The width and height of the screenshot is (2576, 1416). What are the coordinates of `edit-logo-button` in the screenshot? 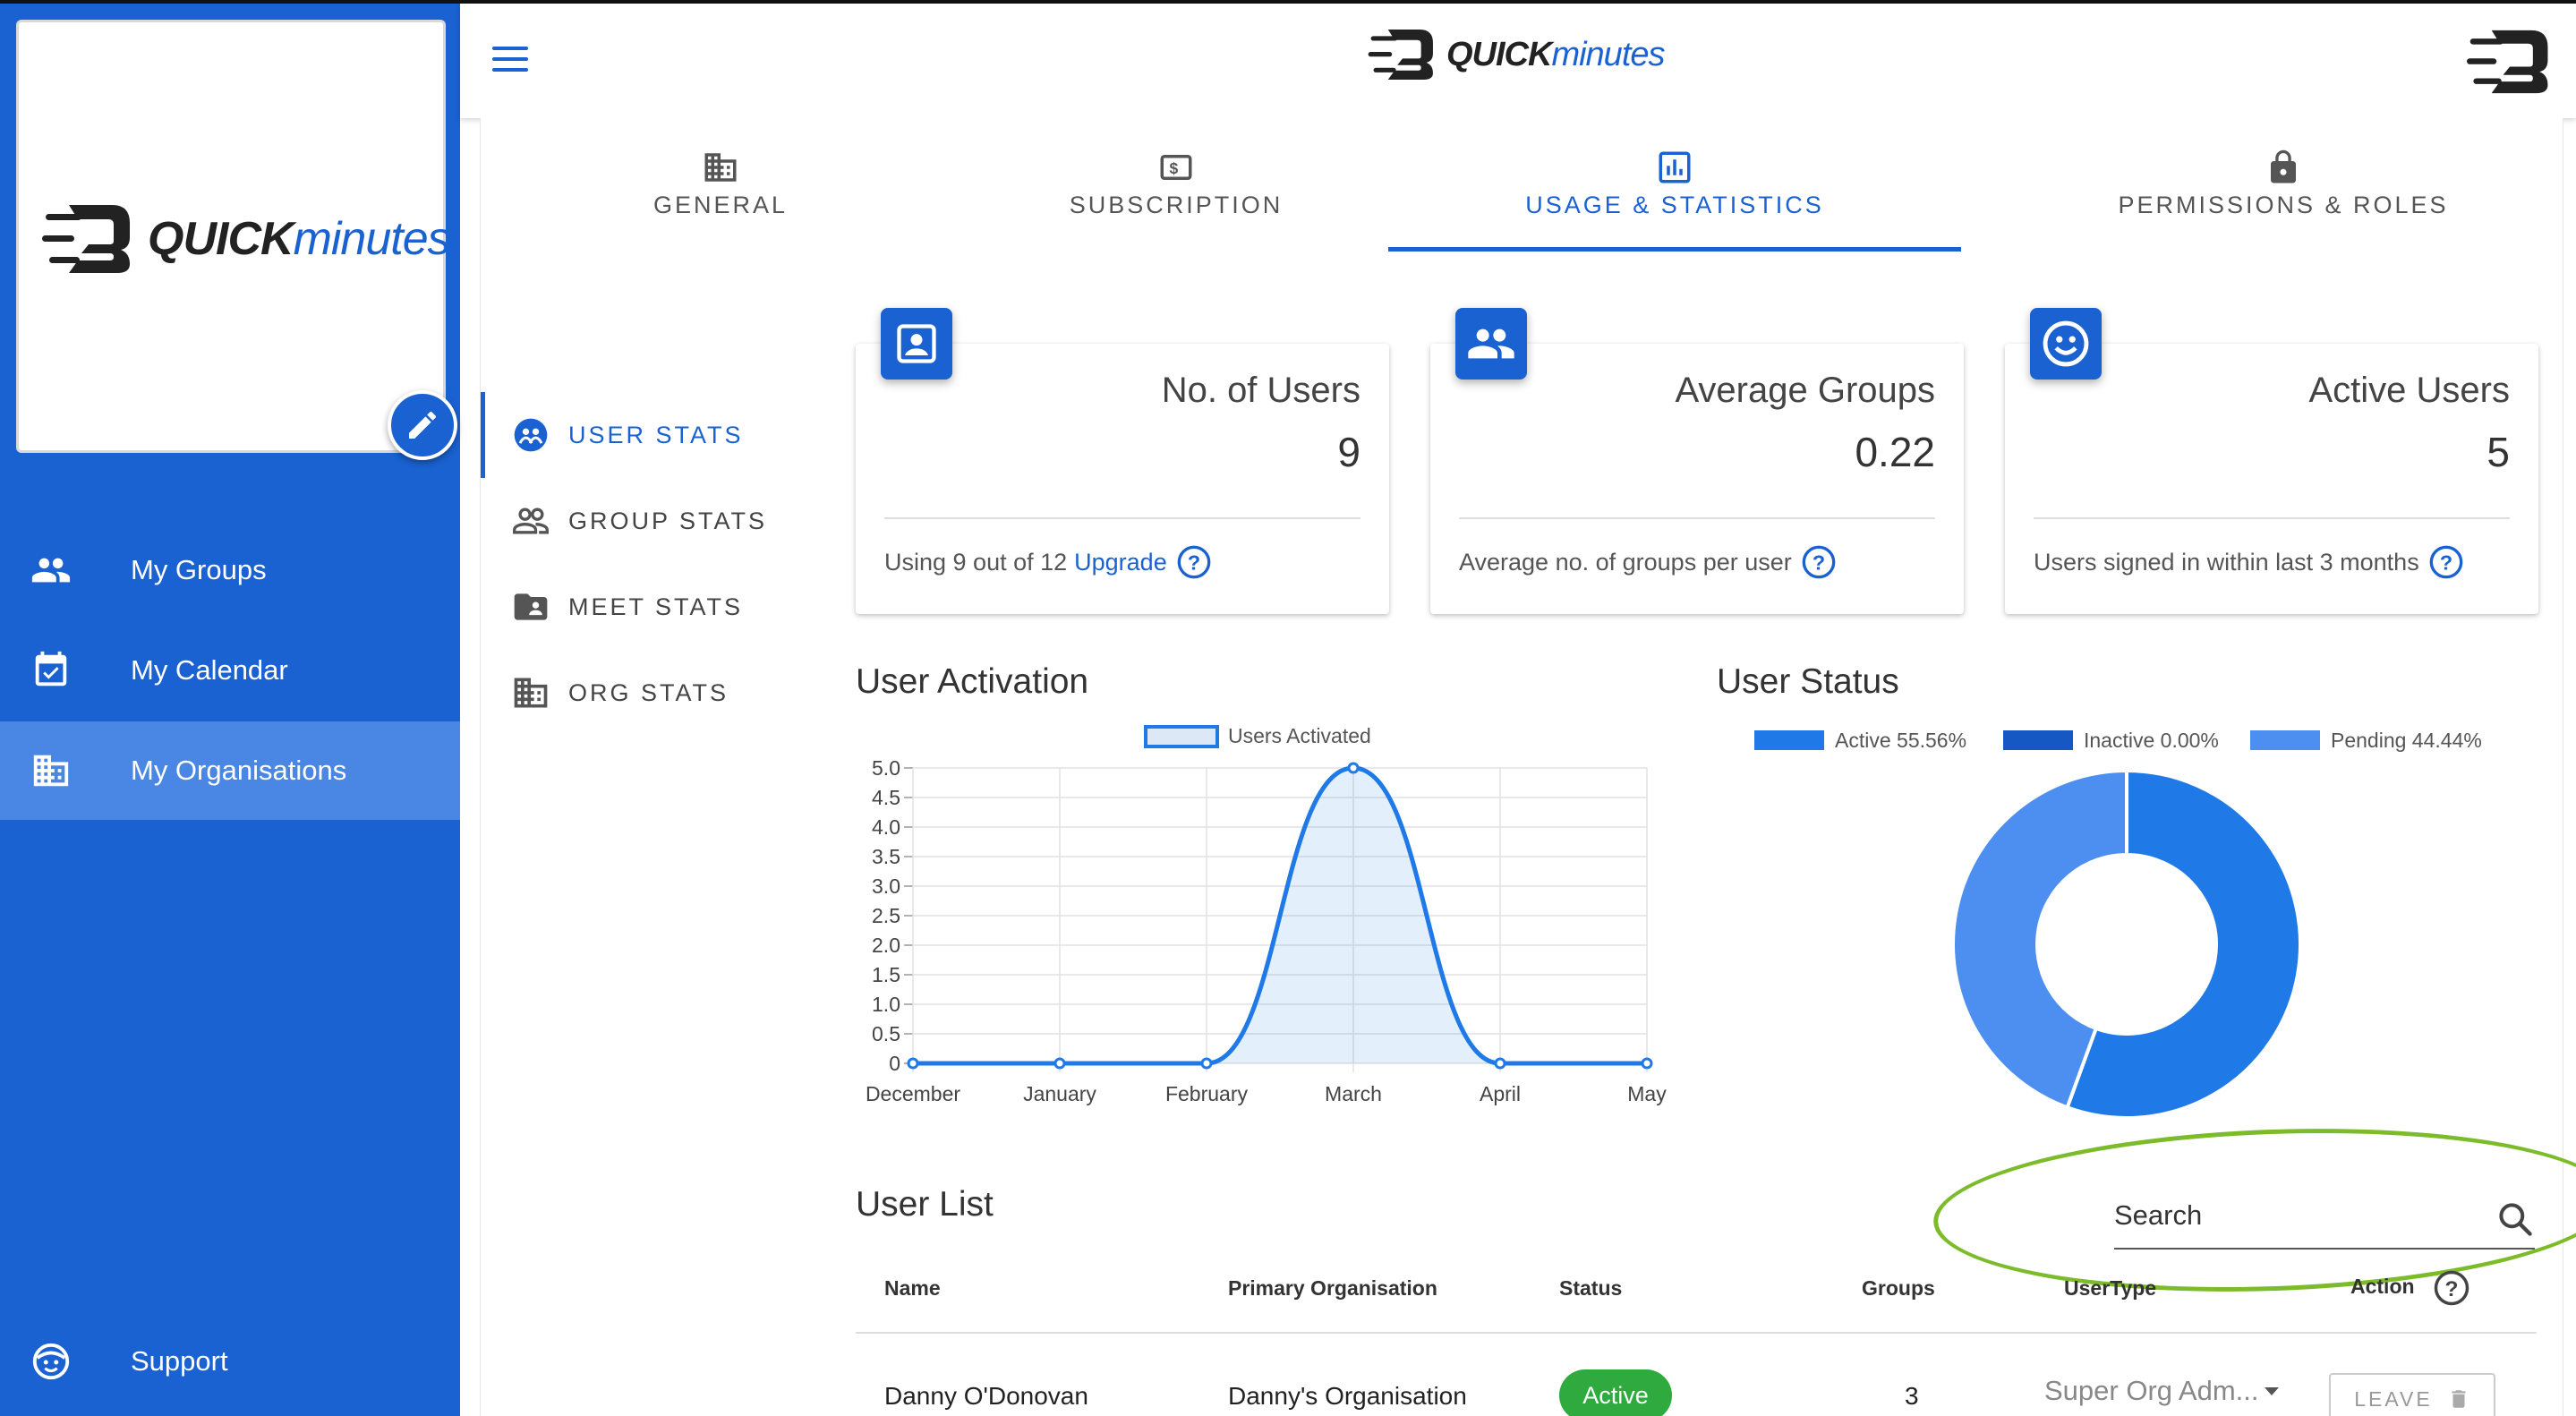 It's located at (422, 425).